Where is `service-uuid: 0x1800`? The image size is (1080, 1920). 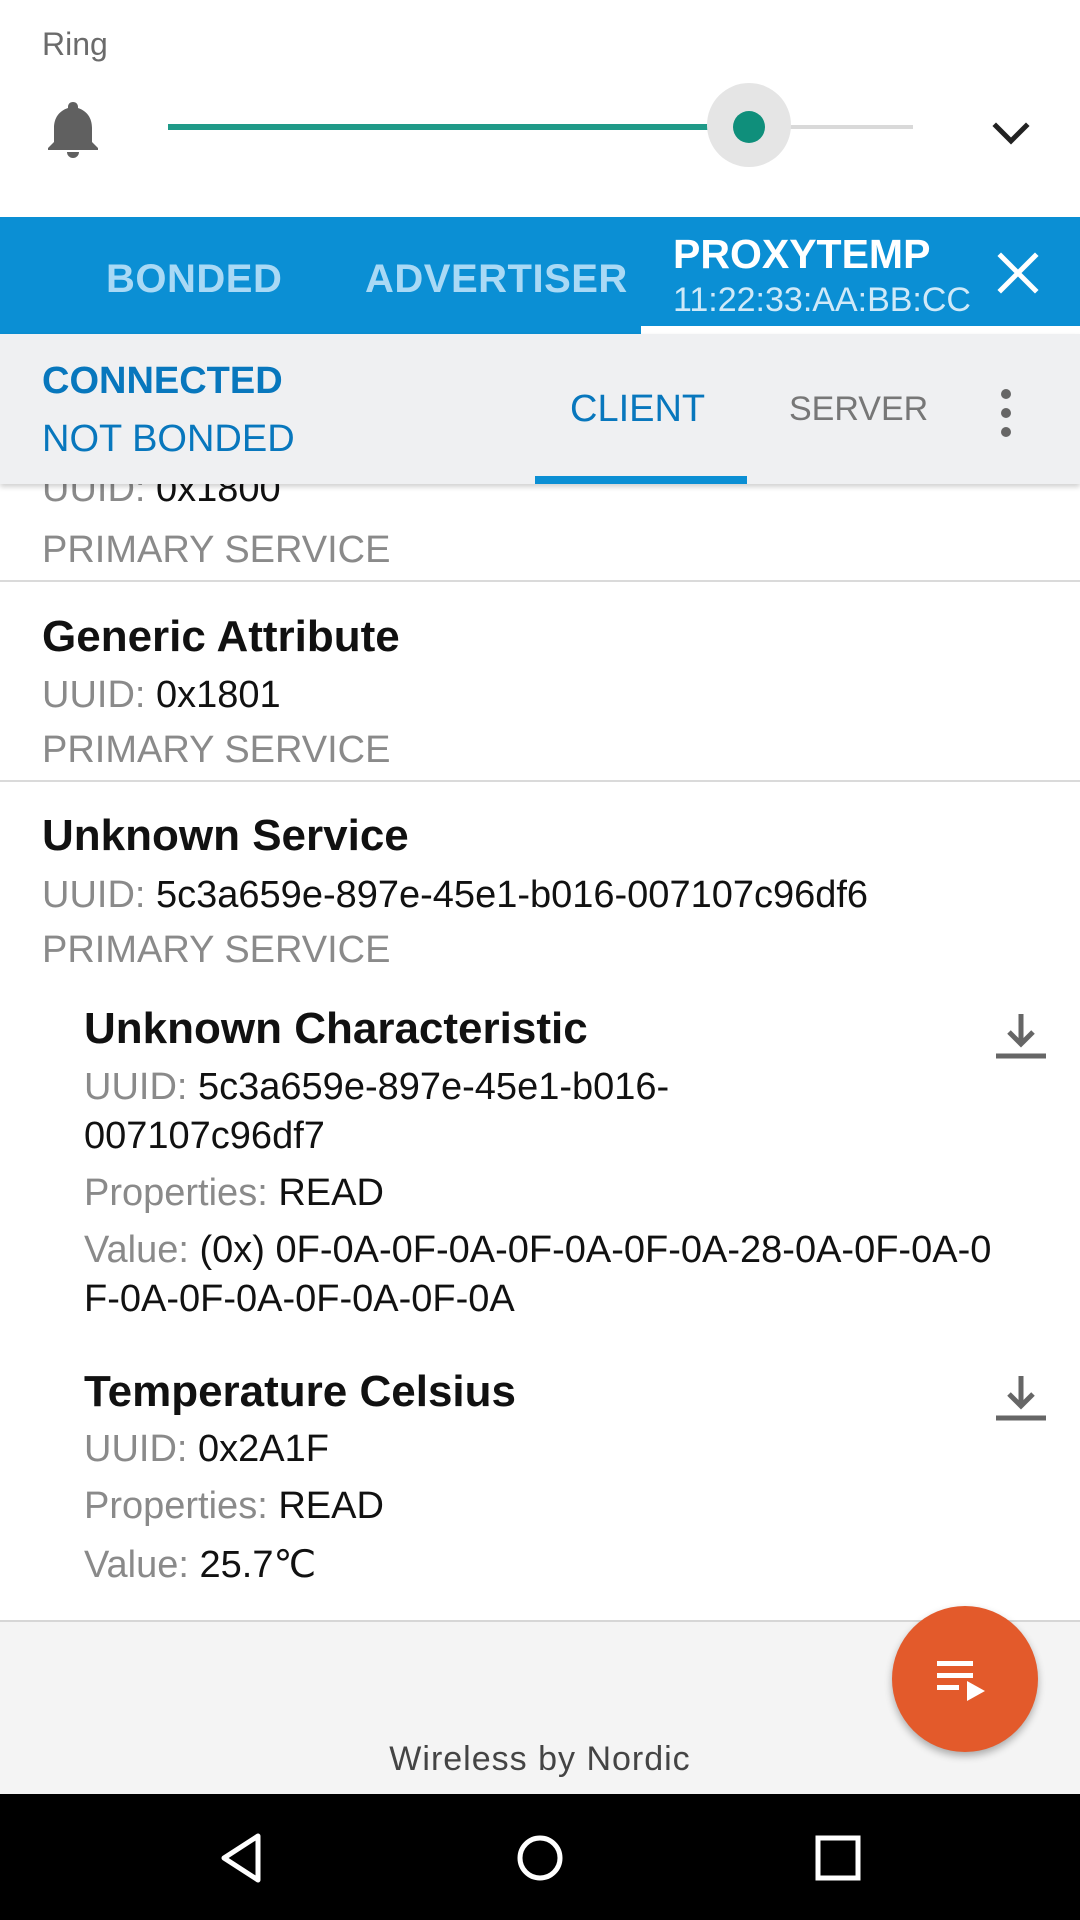
service-uuid: 0x1800 is located at coordinates (218, 497).